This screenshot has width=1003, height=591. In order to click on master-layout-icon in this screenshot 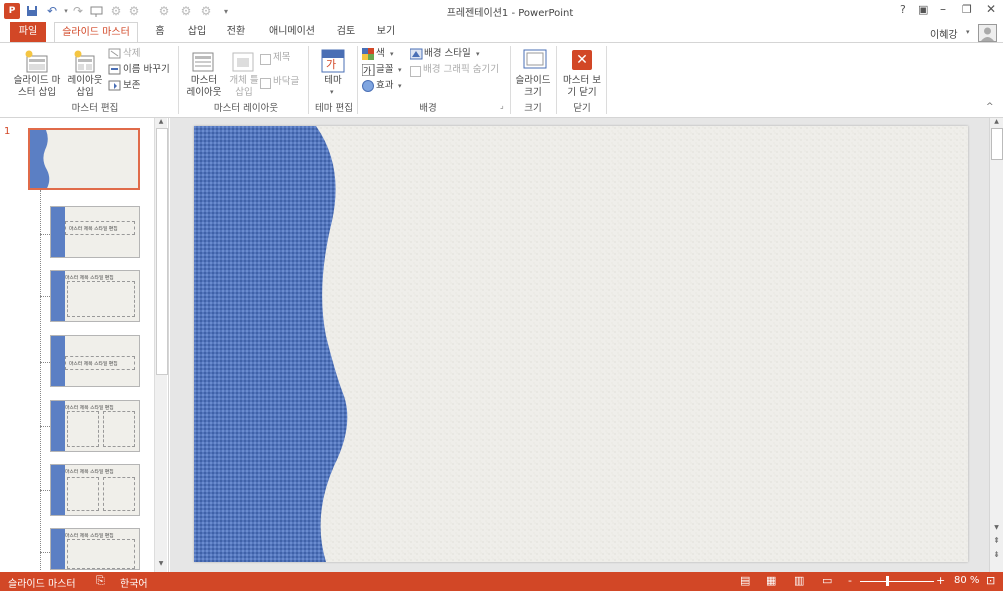, I will do `click(203, 62)`.